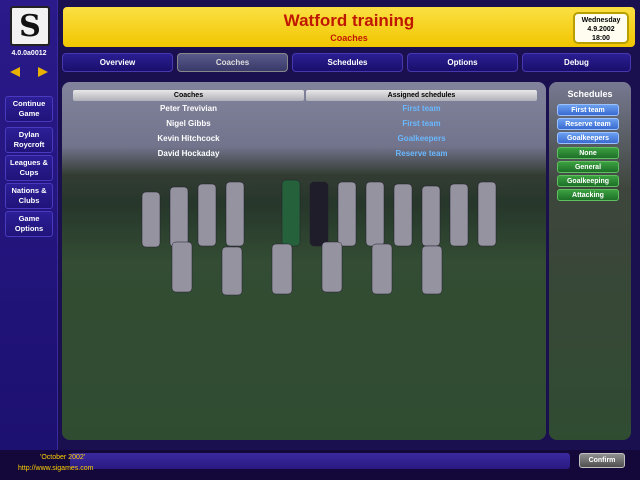 Image resolution: width=640 pixels, height=480 pixels. What do you see at coordinates (576, 62) in the screenshot?
I see `tab-debug: Debug` at bounding box center [576, 62].